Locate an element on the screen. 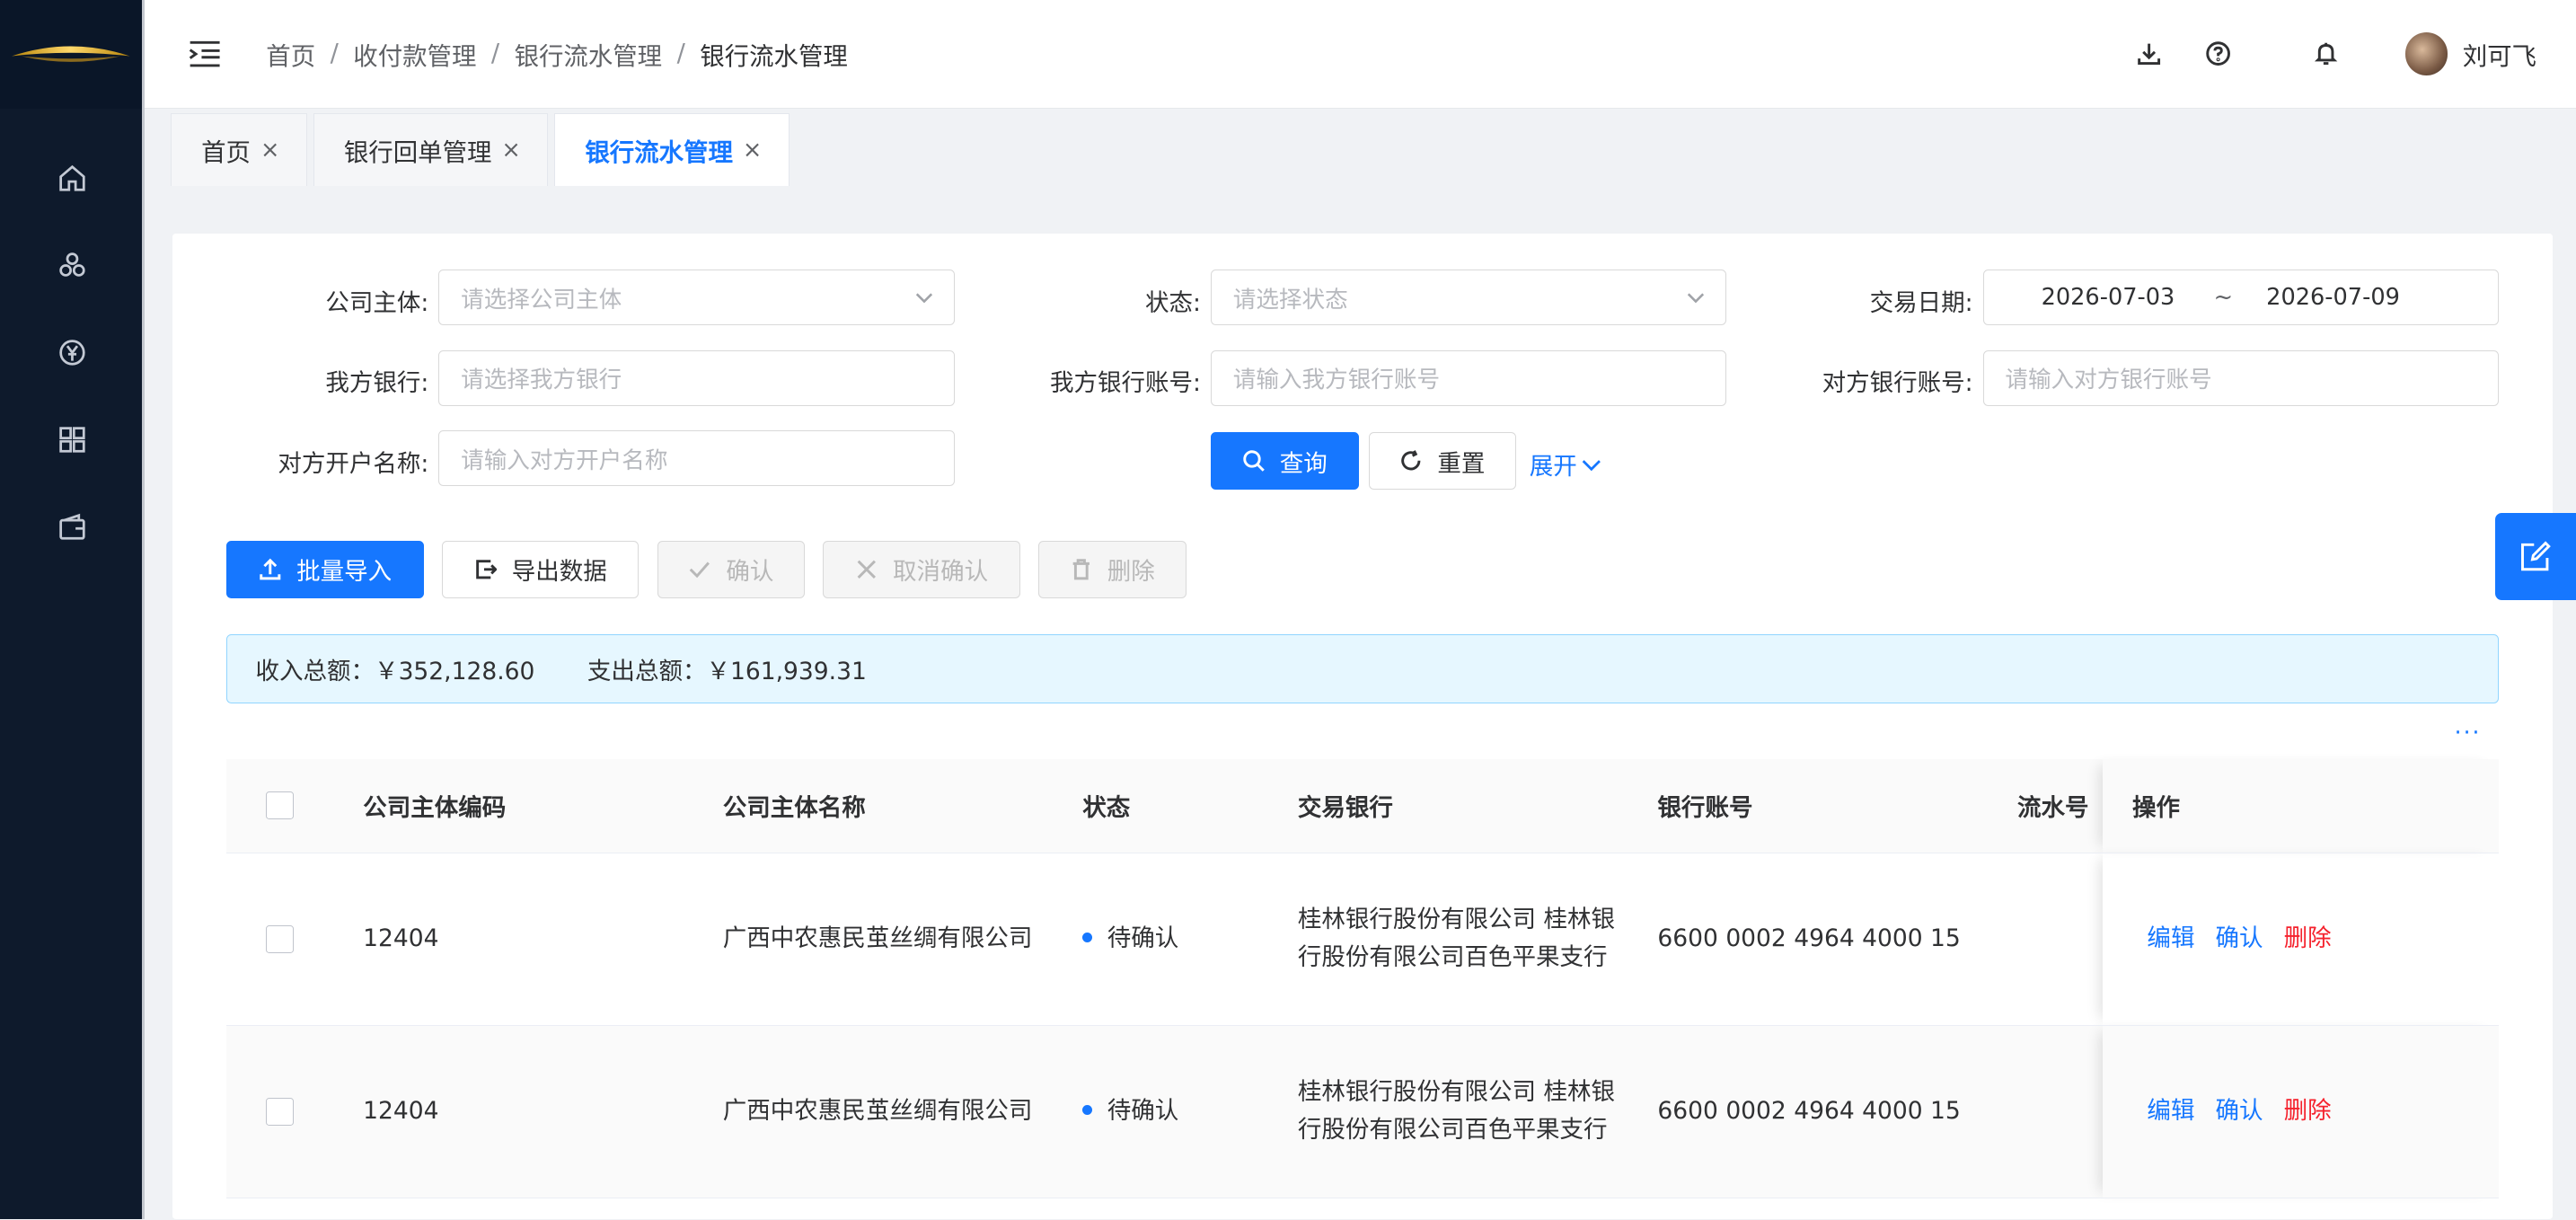 This screenshot has height=1220, width=2576. cluster-icon is located at coordinates (72, 264).